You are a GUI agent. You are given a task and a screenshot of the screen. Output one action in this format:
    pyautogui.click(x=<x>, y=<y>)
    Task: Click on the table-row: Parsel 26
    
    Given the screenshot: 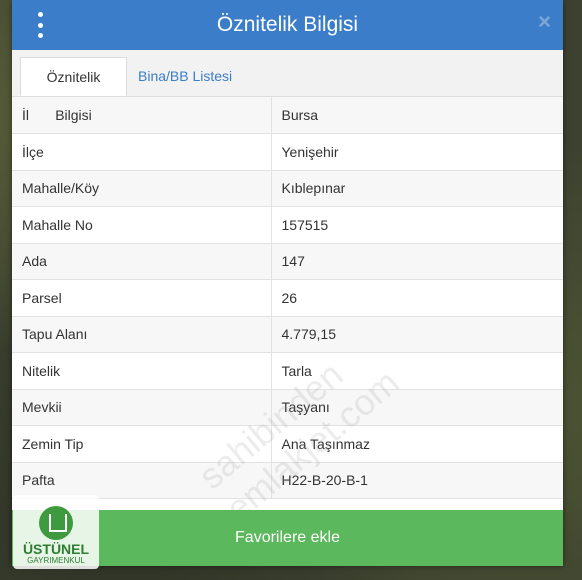 What is the action you would take?
    pyautogui.click(x=287, y=298)
    